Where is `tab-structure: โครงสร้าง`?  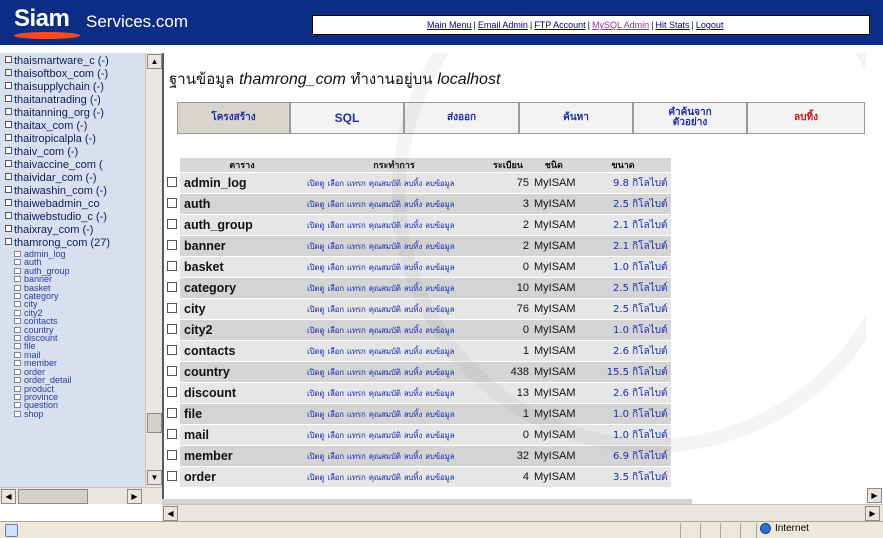
tab-structure: โครงสร้าง is located at coordinates (233, 118).